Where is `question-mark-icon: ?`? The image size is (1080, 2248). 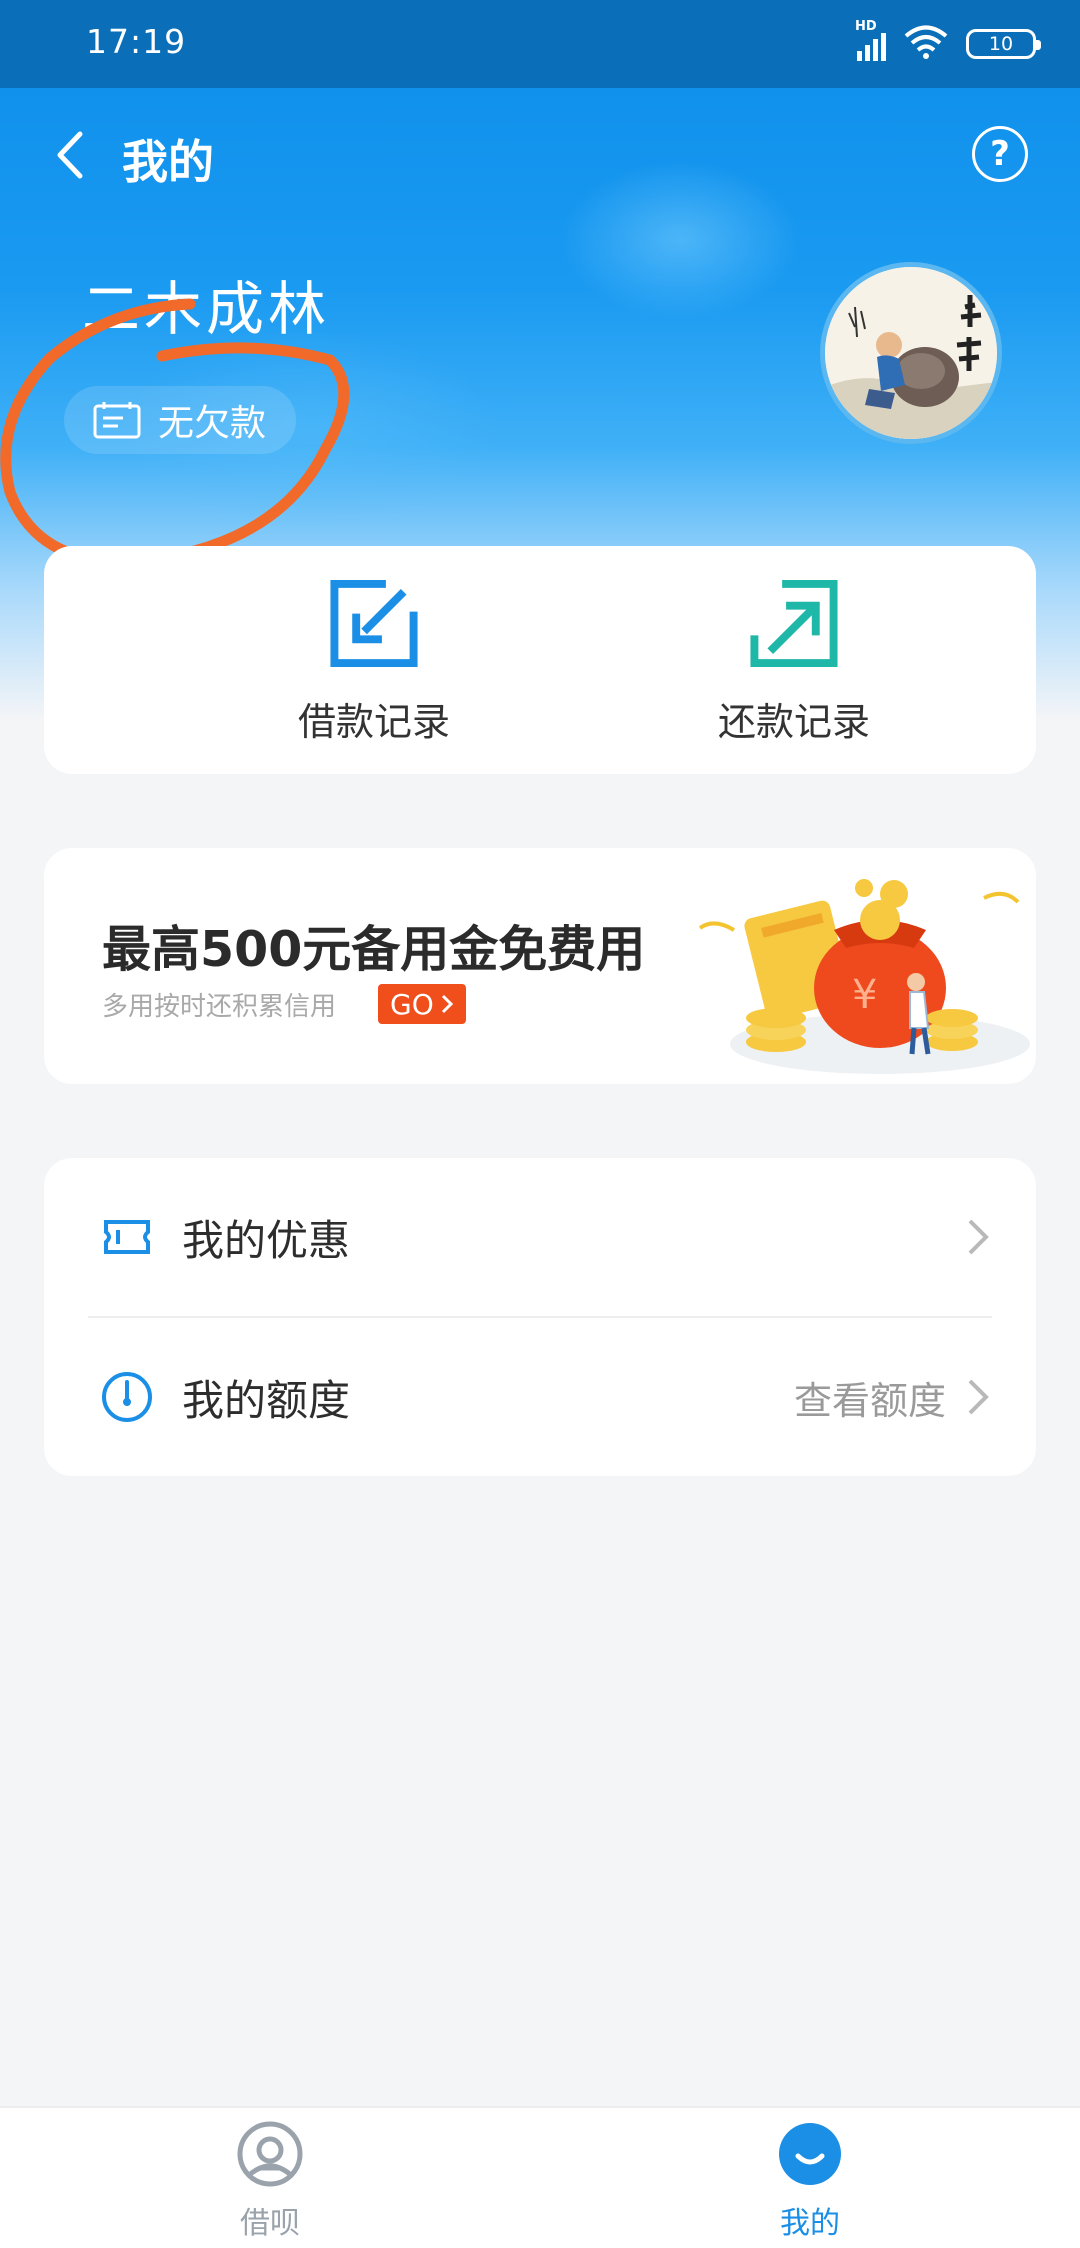 question-mark-icon: ? is located at coordinates (1000, 154).